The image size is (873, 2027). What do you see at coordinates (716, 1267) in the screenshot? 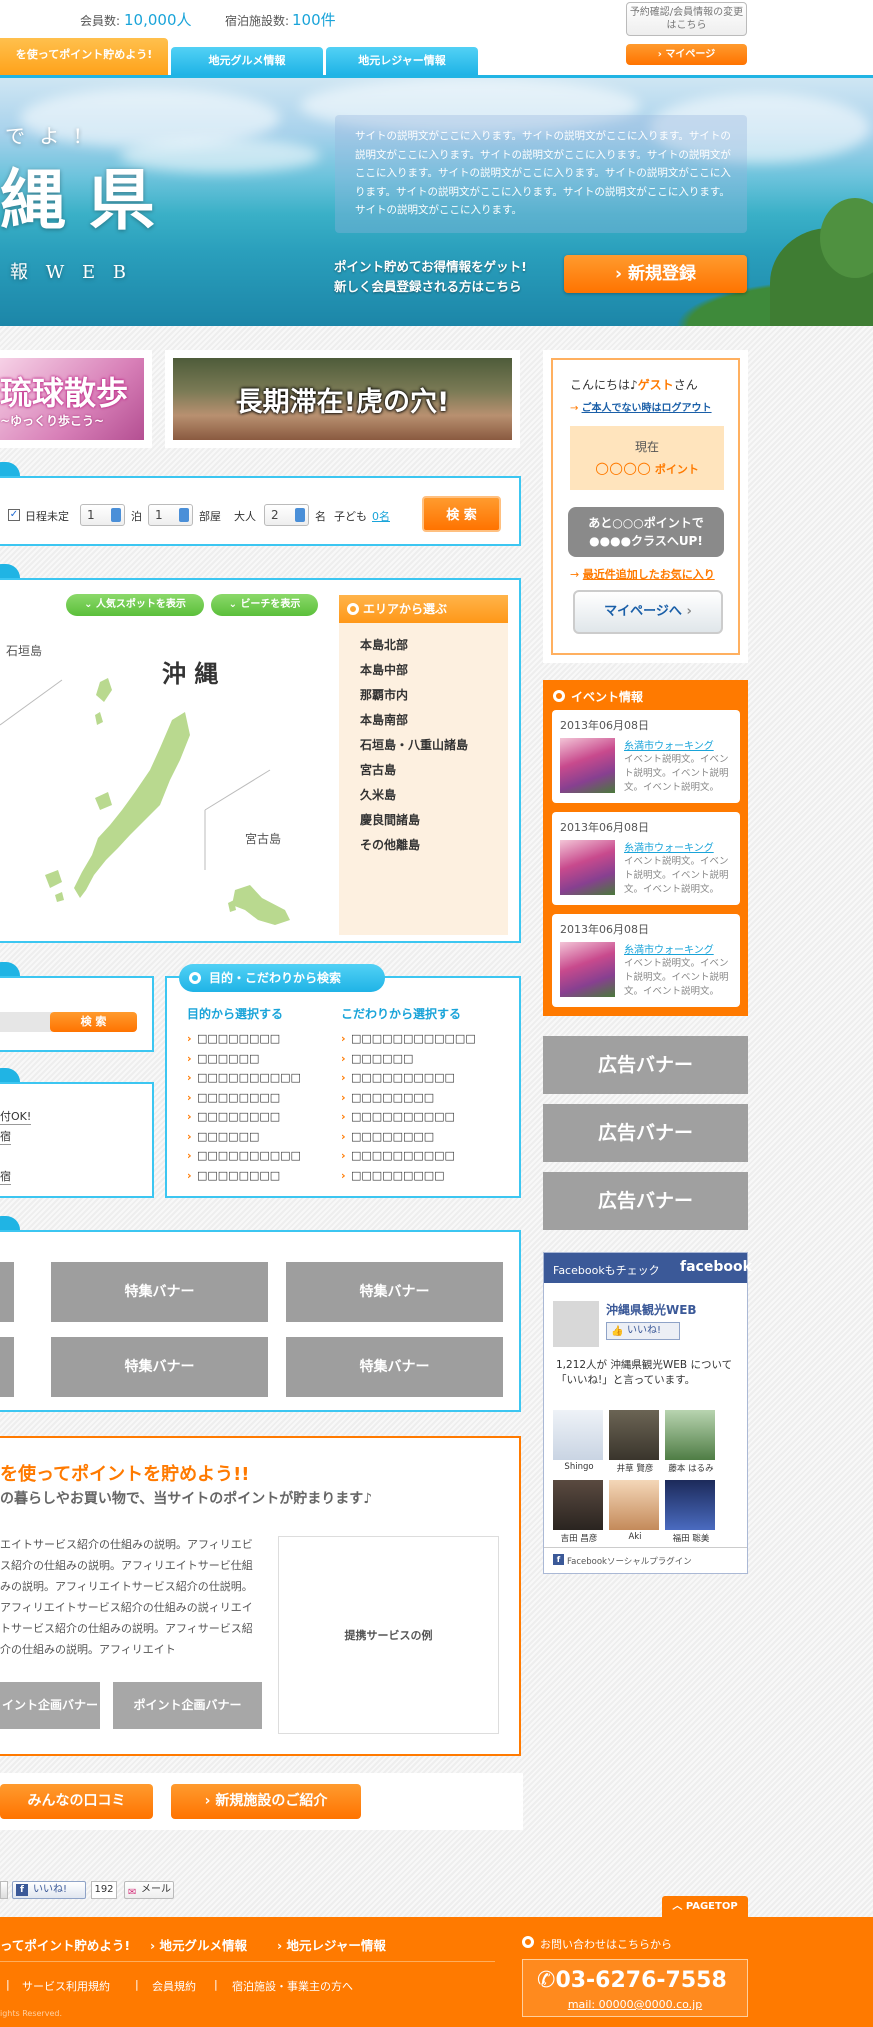
I see `facebook-logo: facebook` at bounding box center [716, 1267].